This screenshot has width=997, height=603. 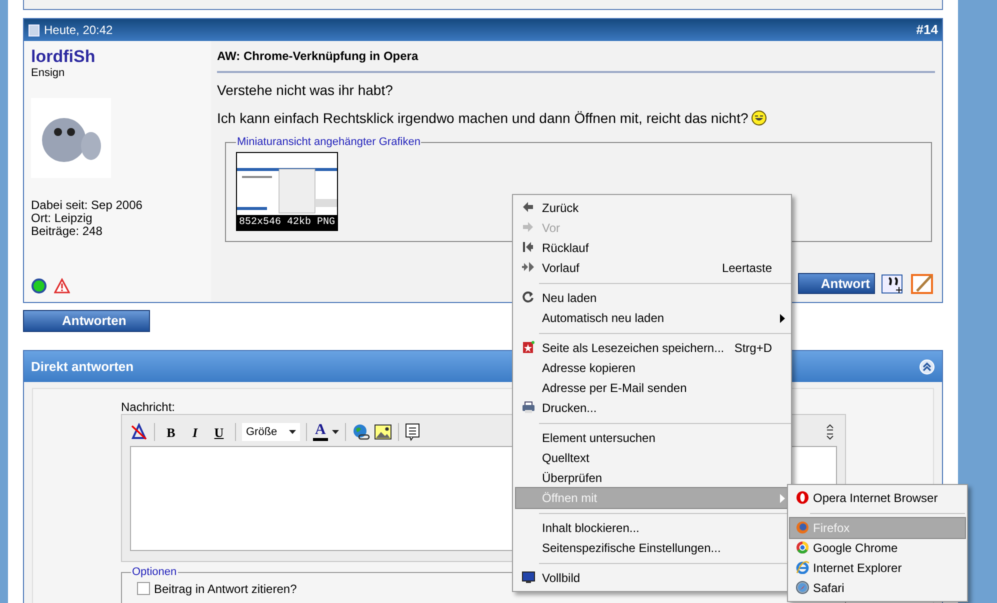 I want to click on attachment-thumbnail: 852x546 42kb PNG, so click(x=287, y=191).